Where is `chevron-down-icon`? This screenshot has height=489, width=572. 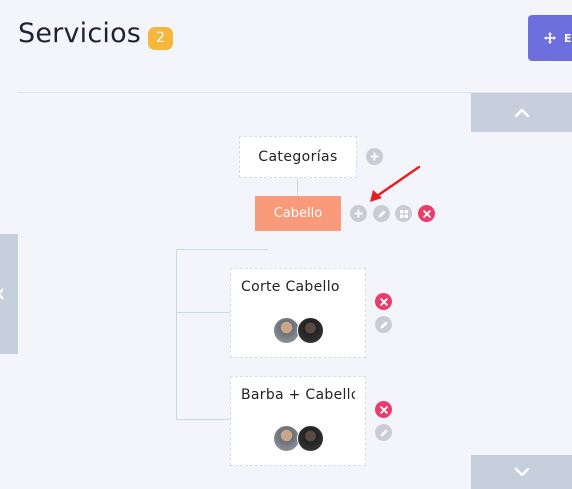 chevron-down-icon is located at coordinates (521, 472).